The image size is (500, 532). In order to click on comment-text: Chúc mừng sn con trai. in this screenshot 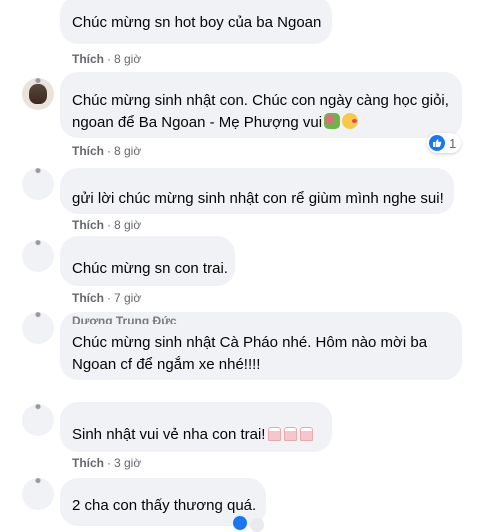, I will do `click(150, 268)`.